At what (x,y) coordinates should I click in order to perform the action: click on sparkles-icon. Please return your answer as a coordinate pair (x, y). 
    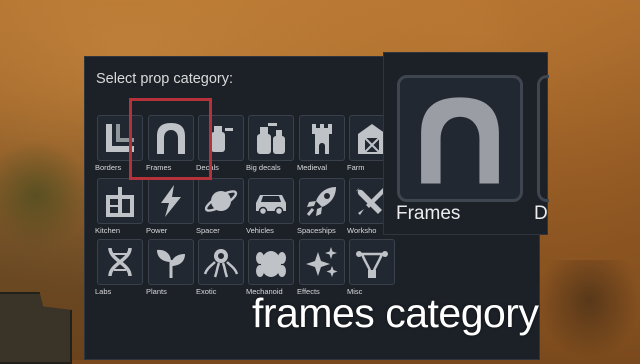
    Looking at the image, I should click on (322, 262).